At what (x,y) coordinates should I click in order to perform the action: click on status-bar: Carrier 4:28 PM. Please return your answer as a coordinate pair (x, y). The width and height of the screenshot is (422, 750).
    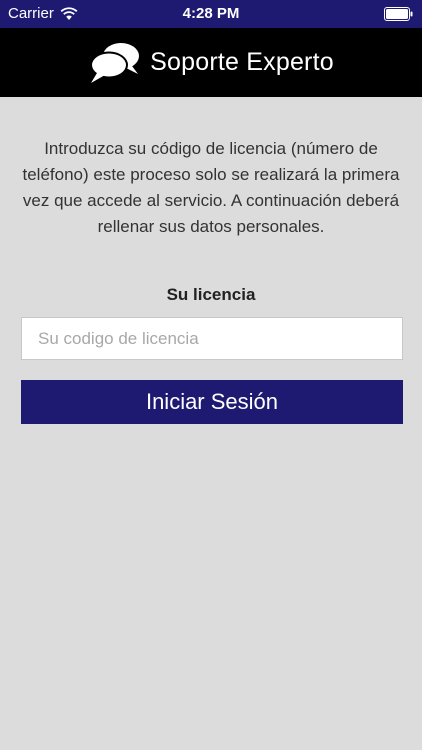
    Looking at the image, I should click on (211, 14).